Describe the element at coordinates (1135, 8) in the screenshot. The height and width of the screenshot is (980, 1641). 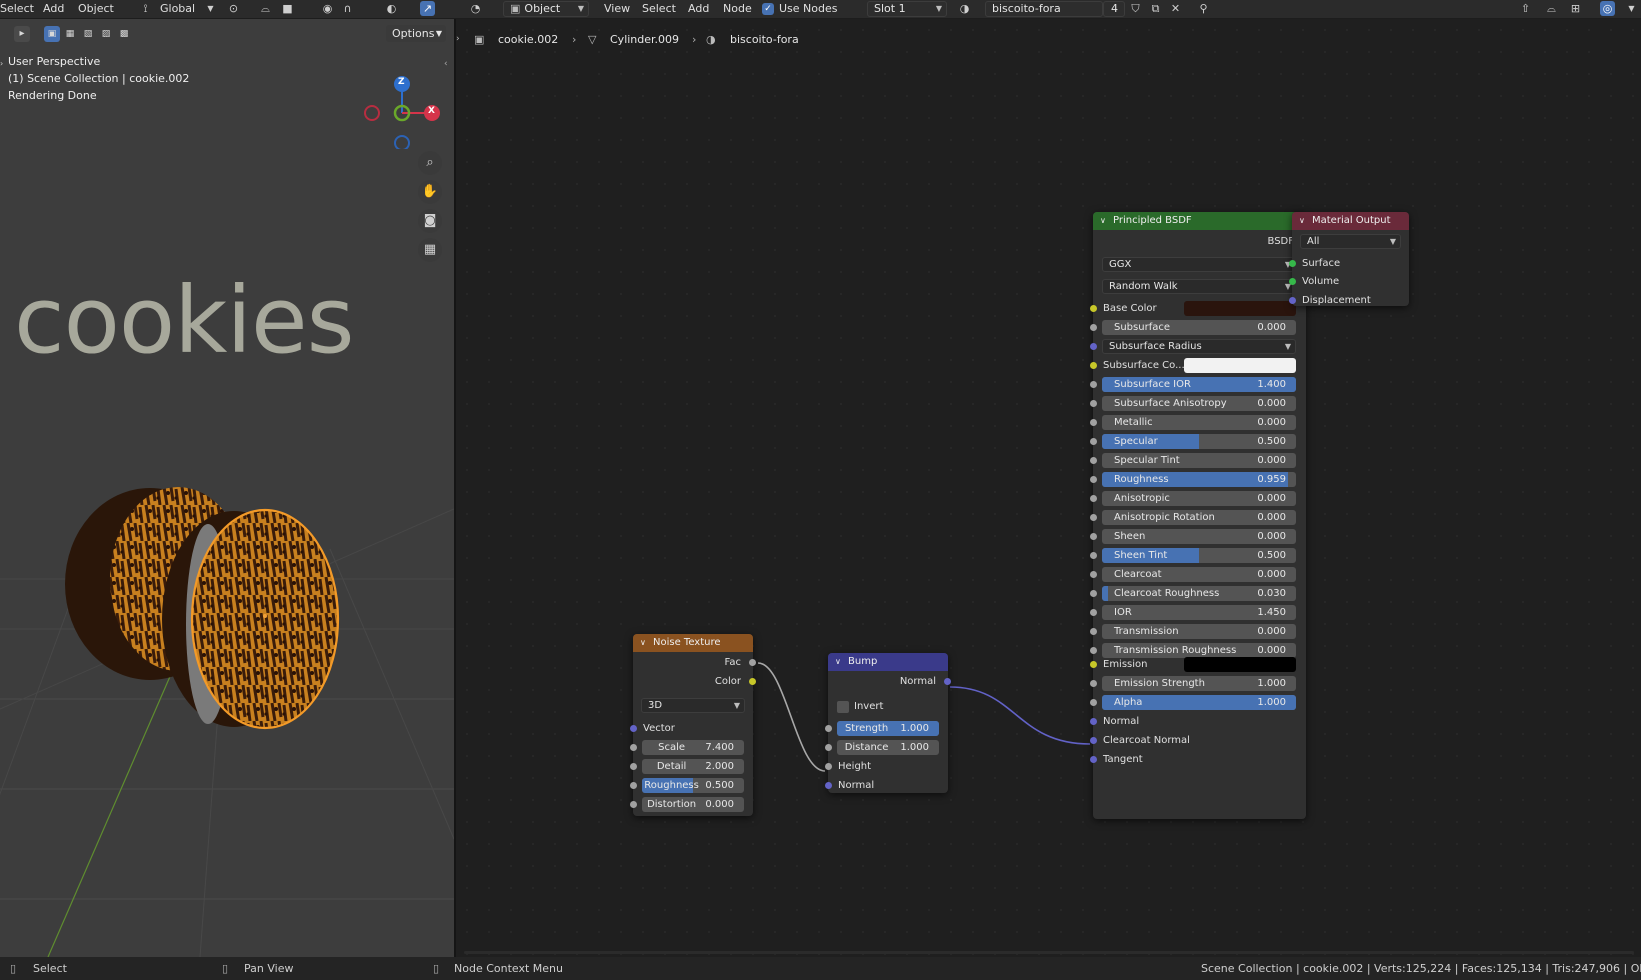
I see `fake-user-icon: ⛉` at that location.